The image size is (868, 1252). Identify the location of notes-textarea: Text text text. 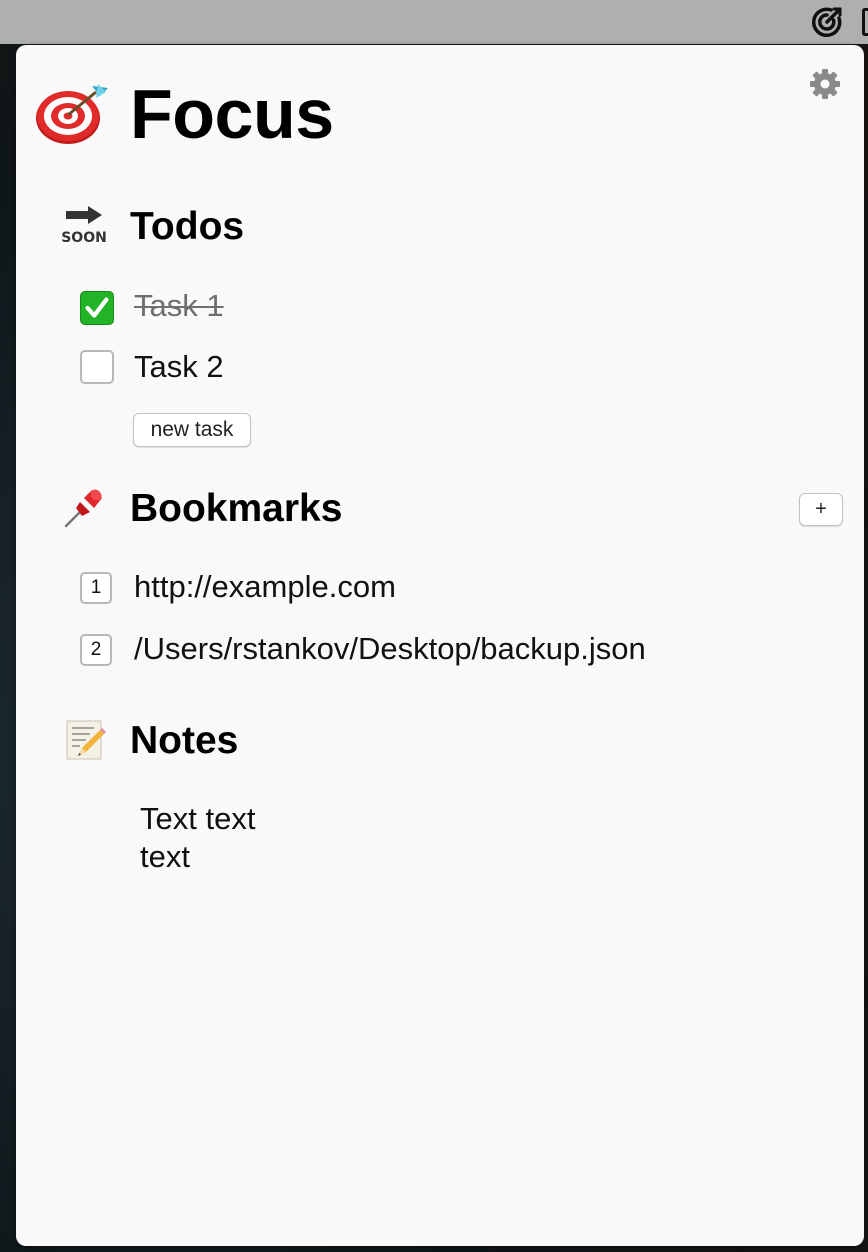
(480, 838).